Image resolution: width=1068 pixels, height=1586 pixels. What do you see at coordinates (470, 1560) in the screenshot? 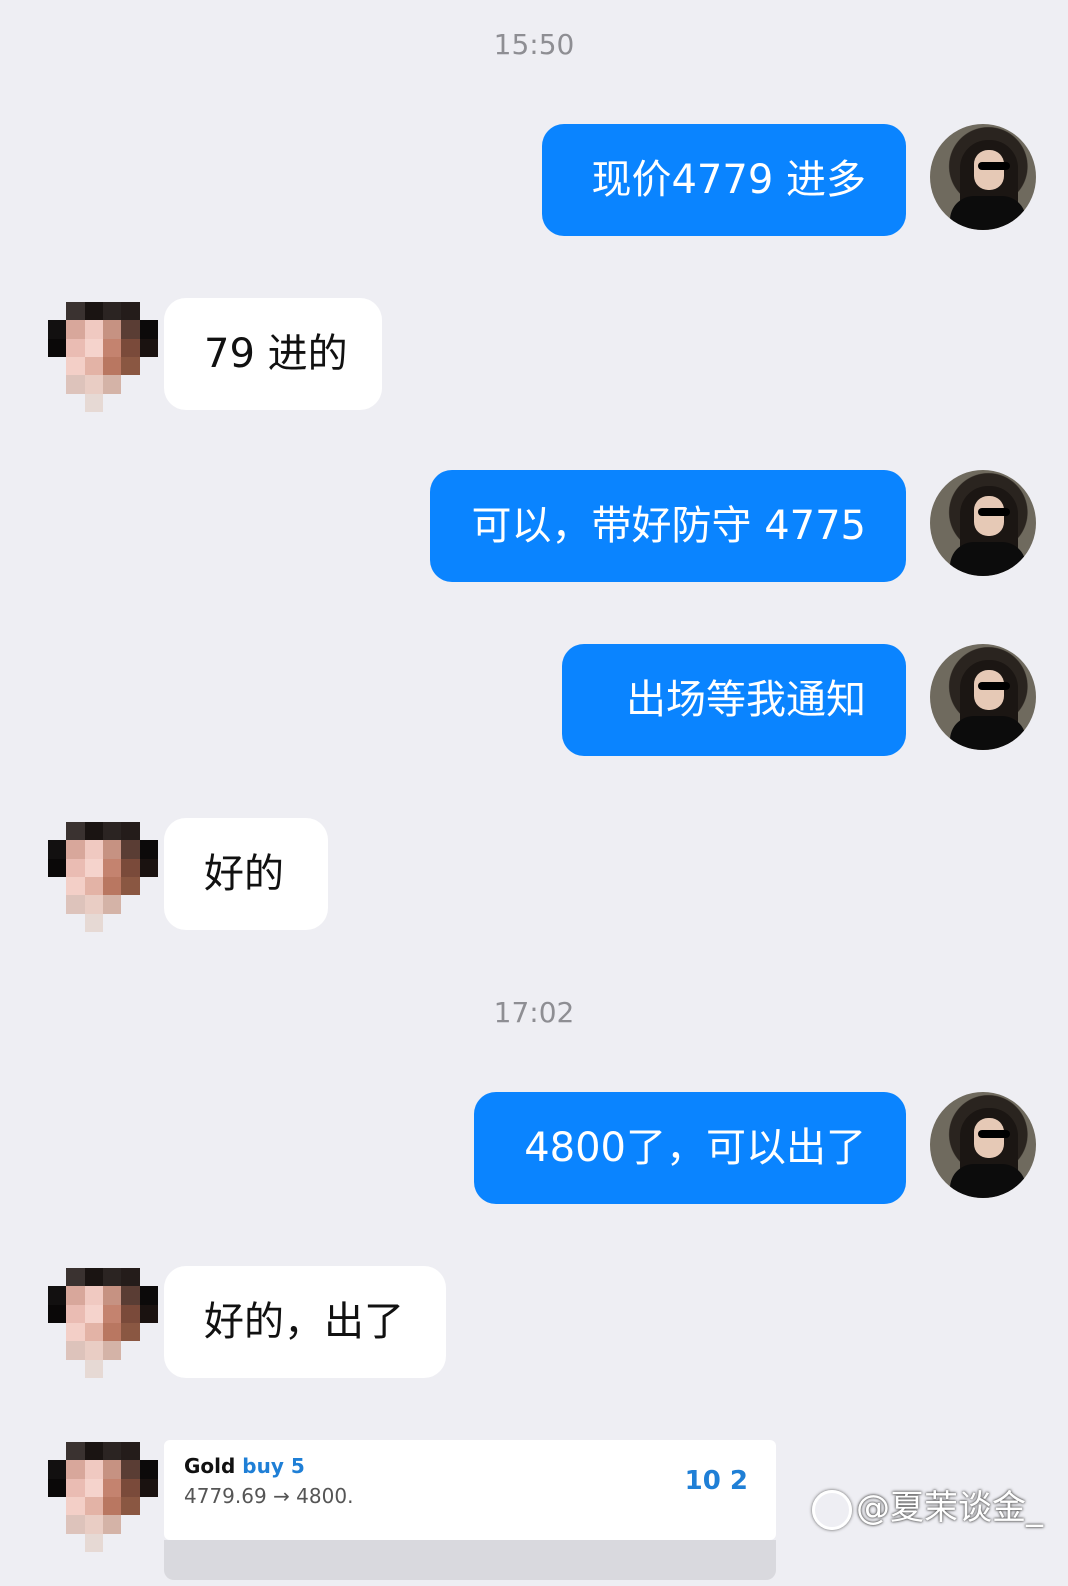
I see `card-footer` at bounding box center [470, 1560].